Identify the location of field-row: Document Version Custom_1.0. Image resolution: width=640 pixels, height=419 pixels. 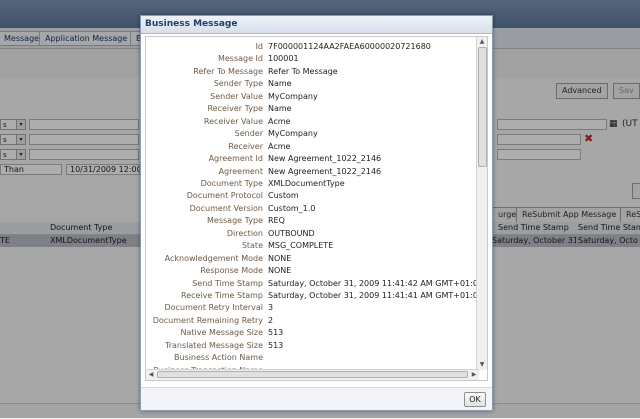
(311, 210).